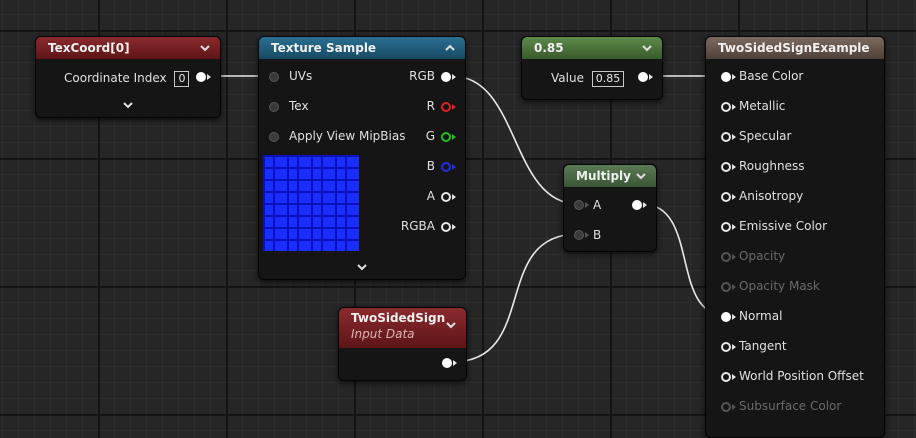 The image size is (916, 438). Describe the element at coordinates (762, 256) in the screenshot. I see `material-input-label: Opacity` at that location.